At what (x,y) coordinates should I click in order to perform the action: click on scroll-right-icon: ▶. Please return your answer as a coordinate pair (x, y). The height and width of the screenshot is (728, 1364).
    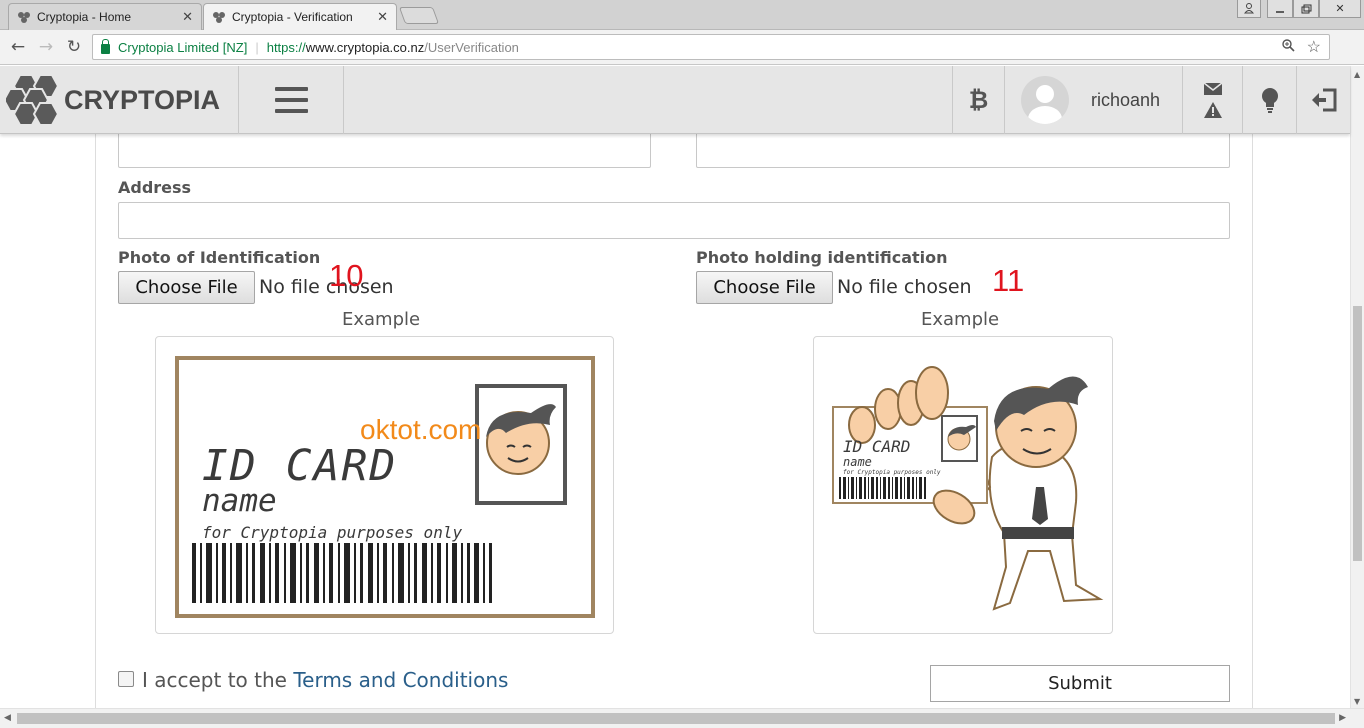
    Looking at the image, I should click on (1342, 718).